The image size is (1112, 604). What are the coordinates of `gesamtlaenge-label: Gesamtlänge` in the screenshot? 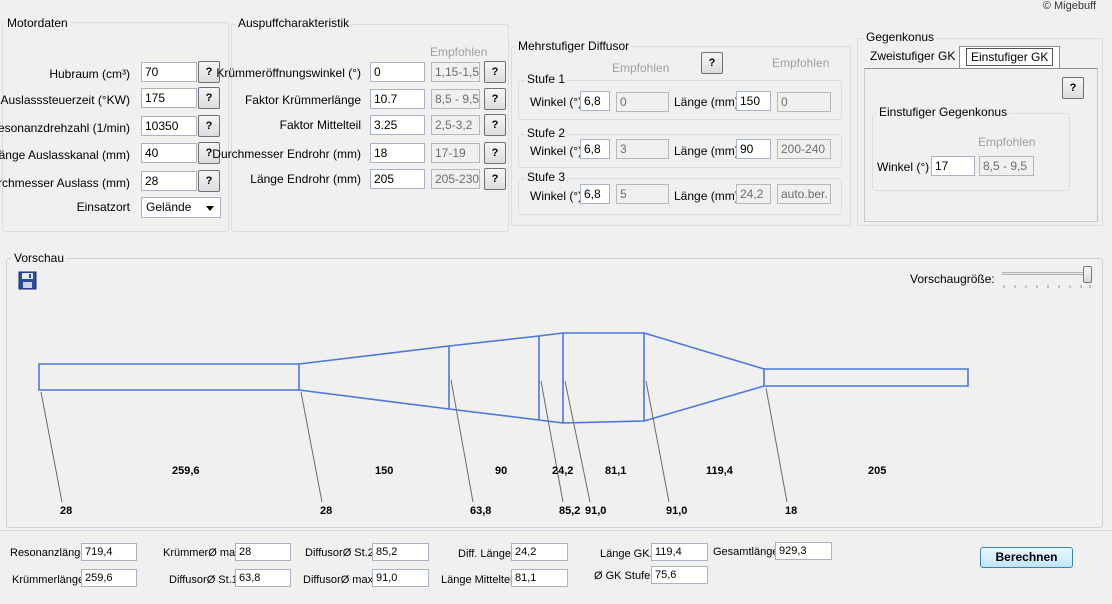 It's located at (746, 552).